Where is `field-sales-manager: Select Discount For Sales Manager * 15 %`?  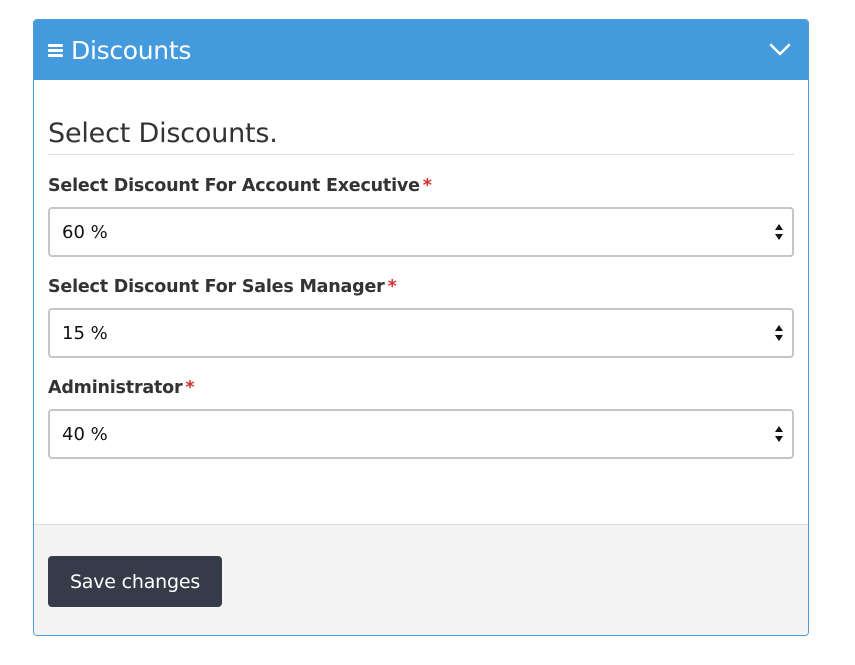
field-sales-manager: Select Discount For Sales Manager * 15 % is located at coordinates (421, 317).